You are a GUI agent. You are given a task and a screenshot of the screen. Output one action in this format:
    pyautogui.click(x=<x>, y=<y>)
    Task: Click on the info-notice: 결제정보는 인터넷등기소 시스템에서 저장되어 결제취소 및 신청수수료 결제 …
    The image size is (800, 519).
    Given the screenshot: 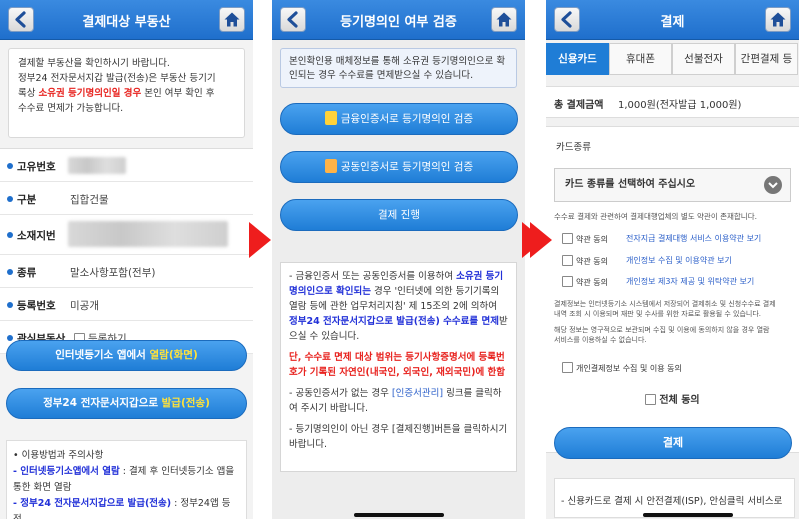 What is the action you would take?
    pyautogui.click(x=673, y=322)
    